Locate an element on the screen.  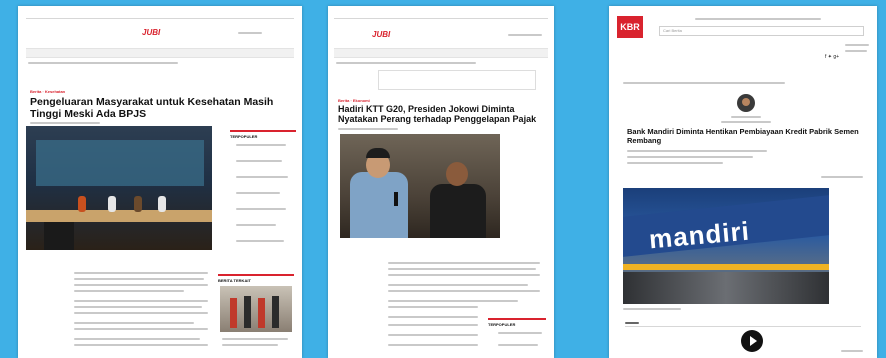
photo-caption is located at coordinates (652, 309).